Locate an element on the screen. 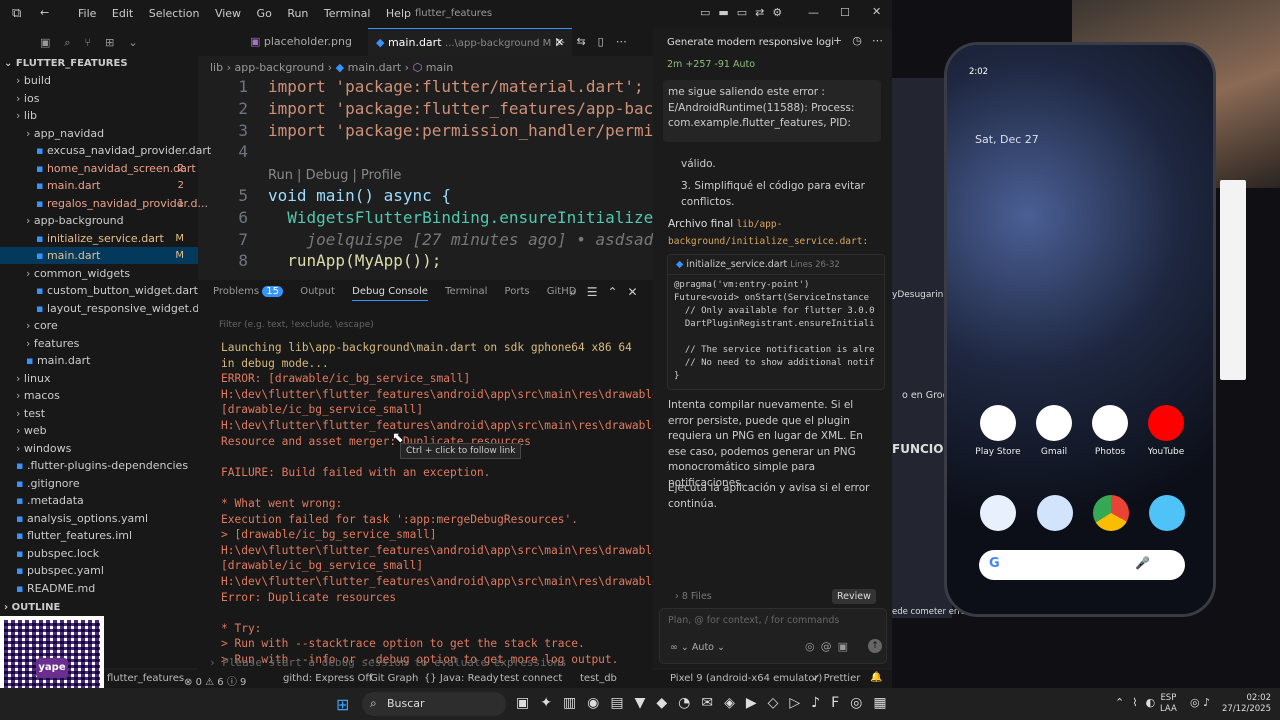  menu-edit: Edit is located at coordinates (122, 13).